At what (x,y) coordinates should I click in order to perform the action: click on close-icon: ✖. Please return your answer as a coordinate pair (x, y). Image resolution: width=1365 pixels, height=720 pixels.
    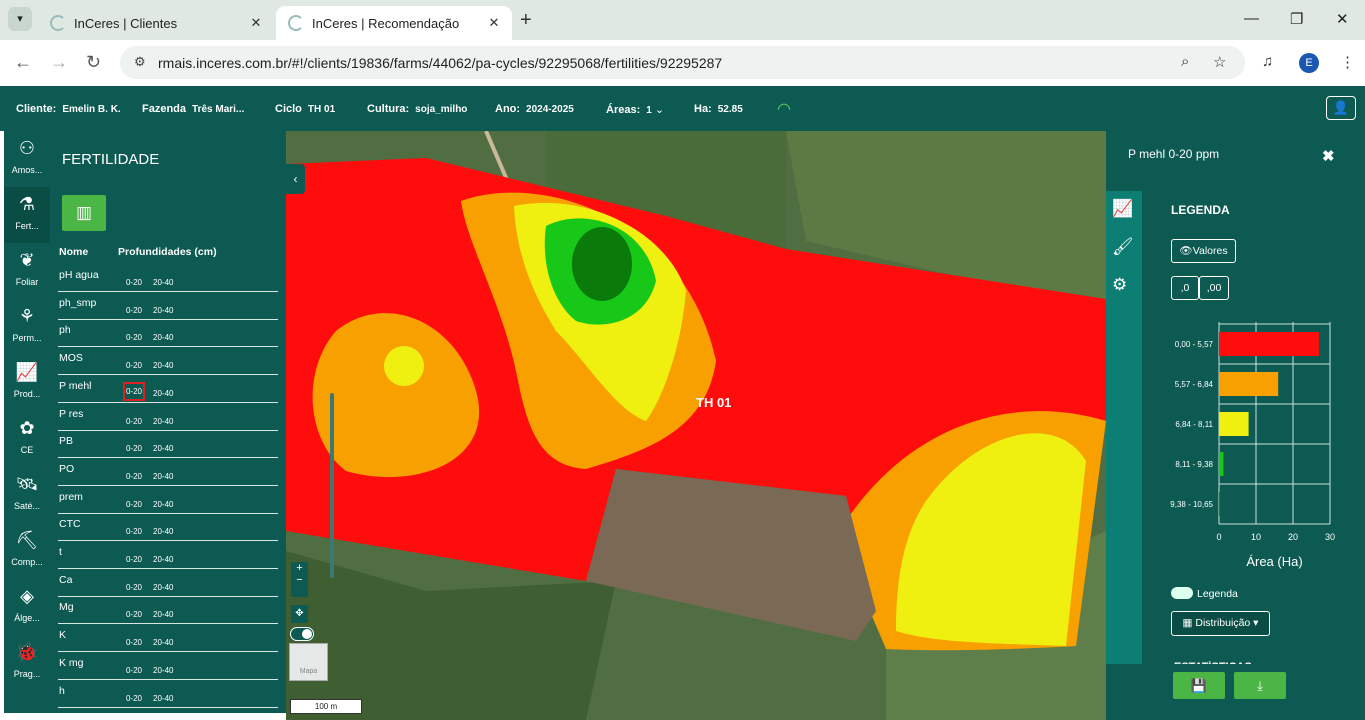
    Looking at the image, I should click on (1328, 156).